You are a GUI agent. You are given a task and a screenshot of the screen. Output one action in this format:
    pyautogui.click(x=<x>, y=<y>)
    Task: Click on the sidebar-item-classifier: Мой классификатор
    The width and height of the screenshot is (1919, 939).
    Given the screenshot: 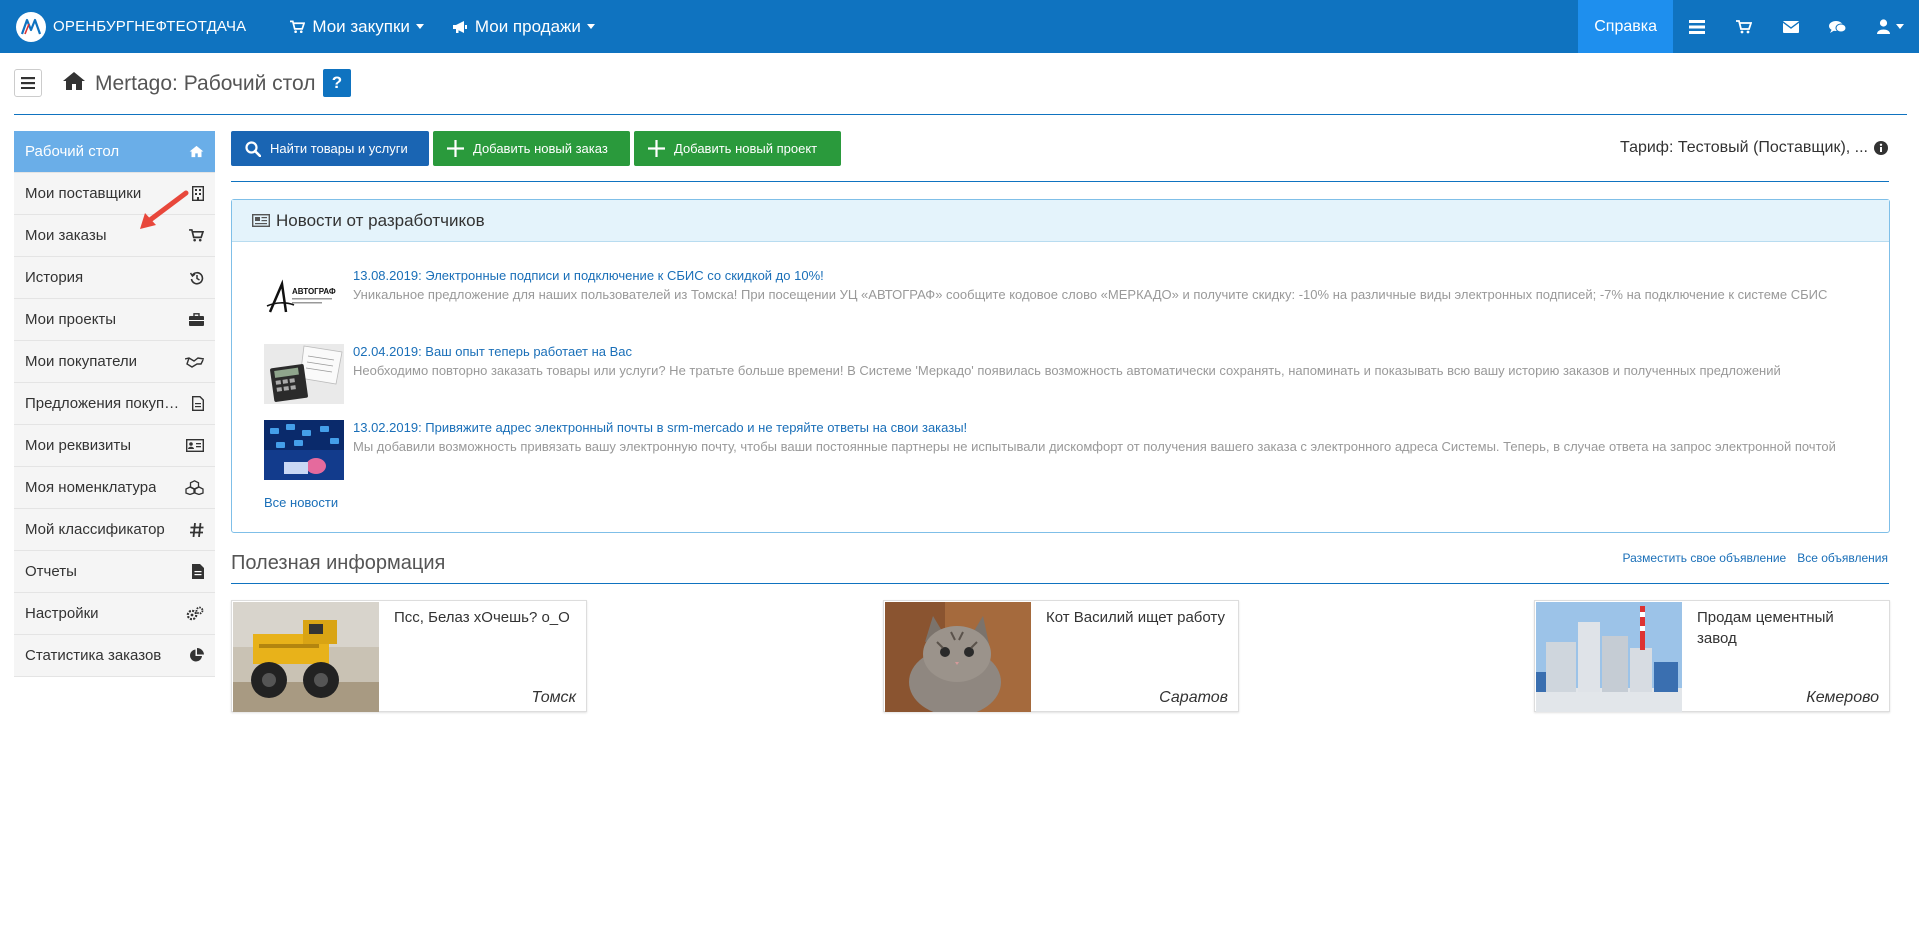 What is the action you would take?
    pyautogui.click(x=114, y=530)
    